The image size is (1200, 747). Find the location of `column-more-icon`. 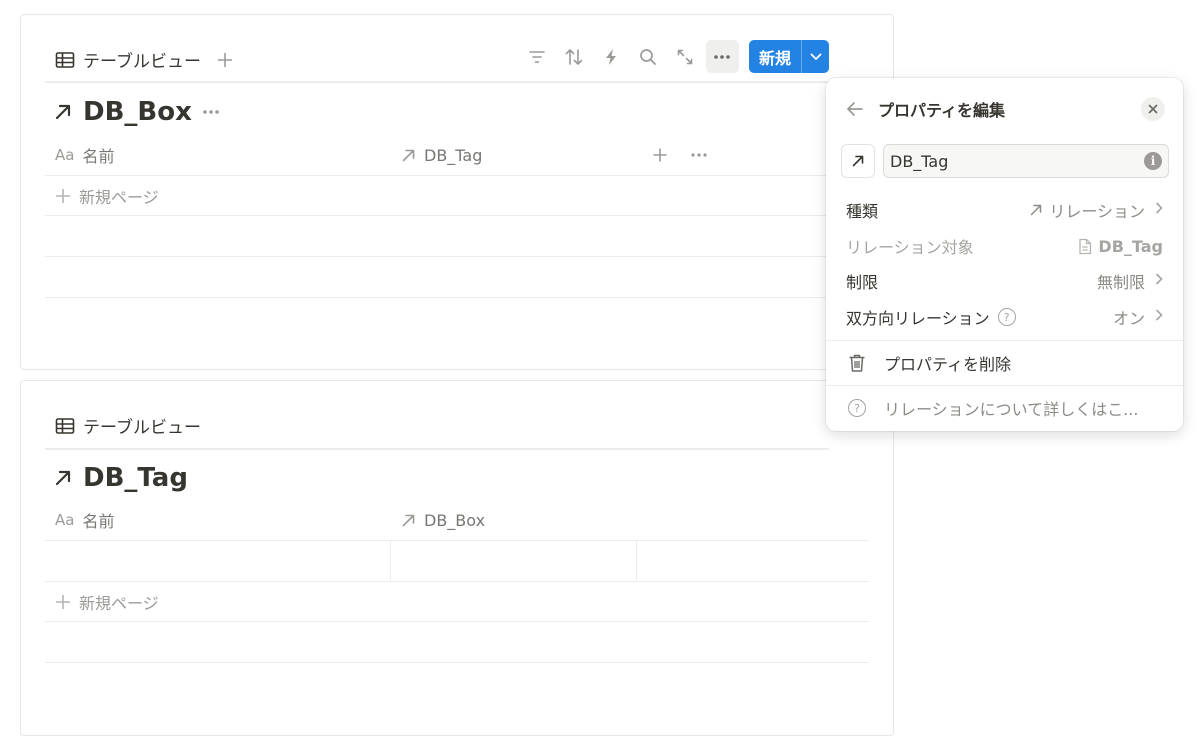

column-more-icon is located at coordinates (699, 155).